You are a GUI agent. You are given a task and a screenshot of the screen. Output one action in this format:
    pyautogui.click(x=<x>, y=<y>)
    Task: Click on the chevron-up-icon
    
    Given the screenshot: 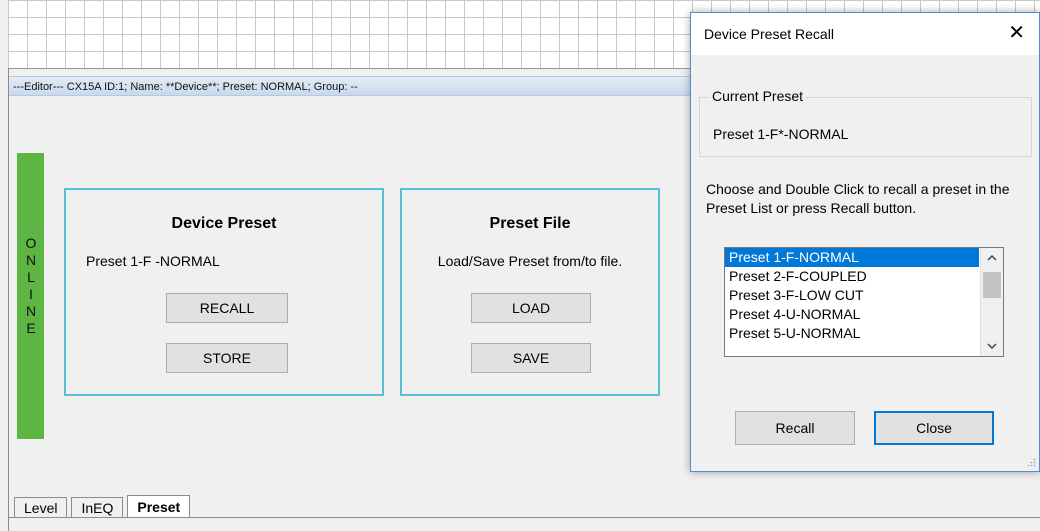 What is the action you would take?
    pyautogui.click(x=992, y=258)
    